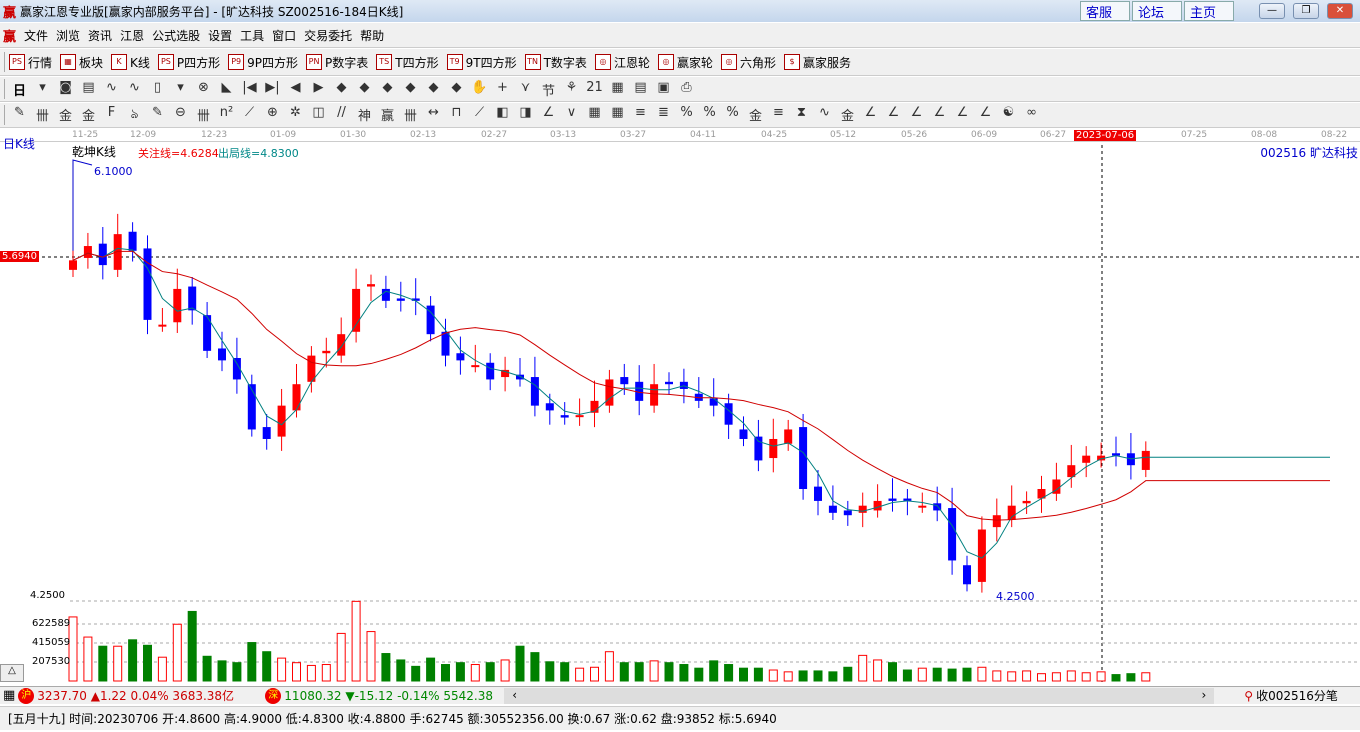  What do you see at coordinates (640, 89) in the screenshot?
I see `tool-icon: ▤` at bounding box center [640, 89].